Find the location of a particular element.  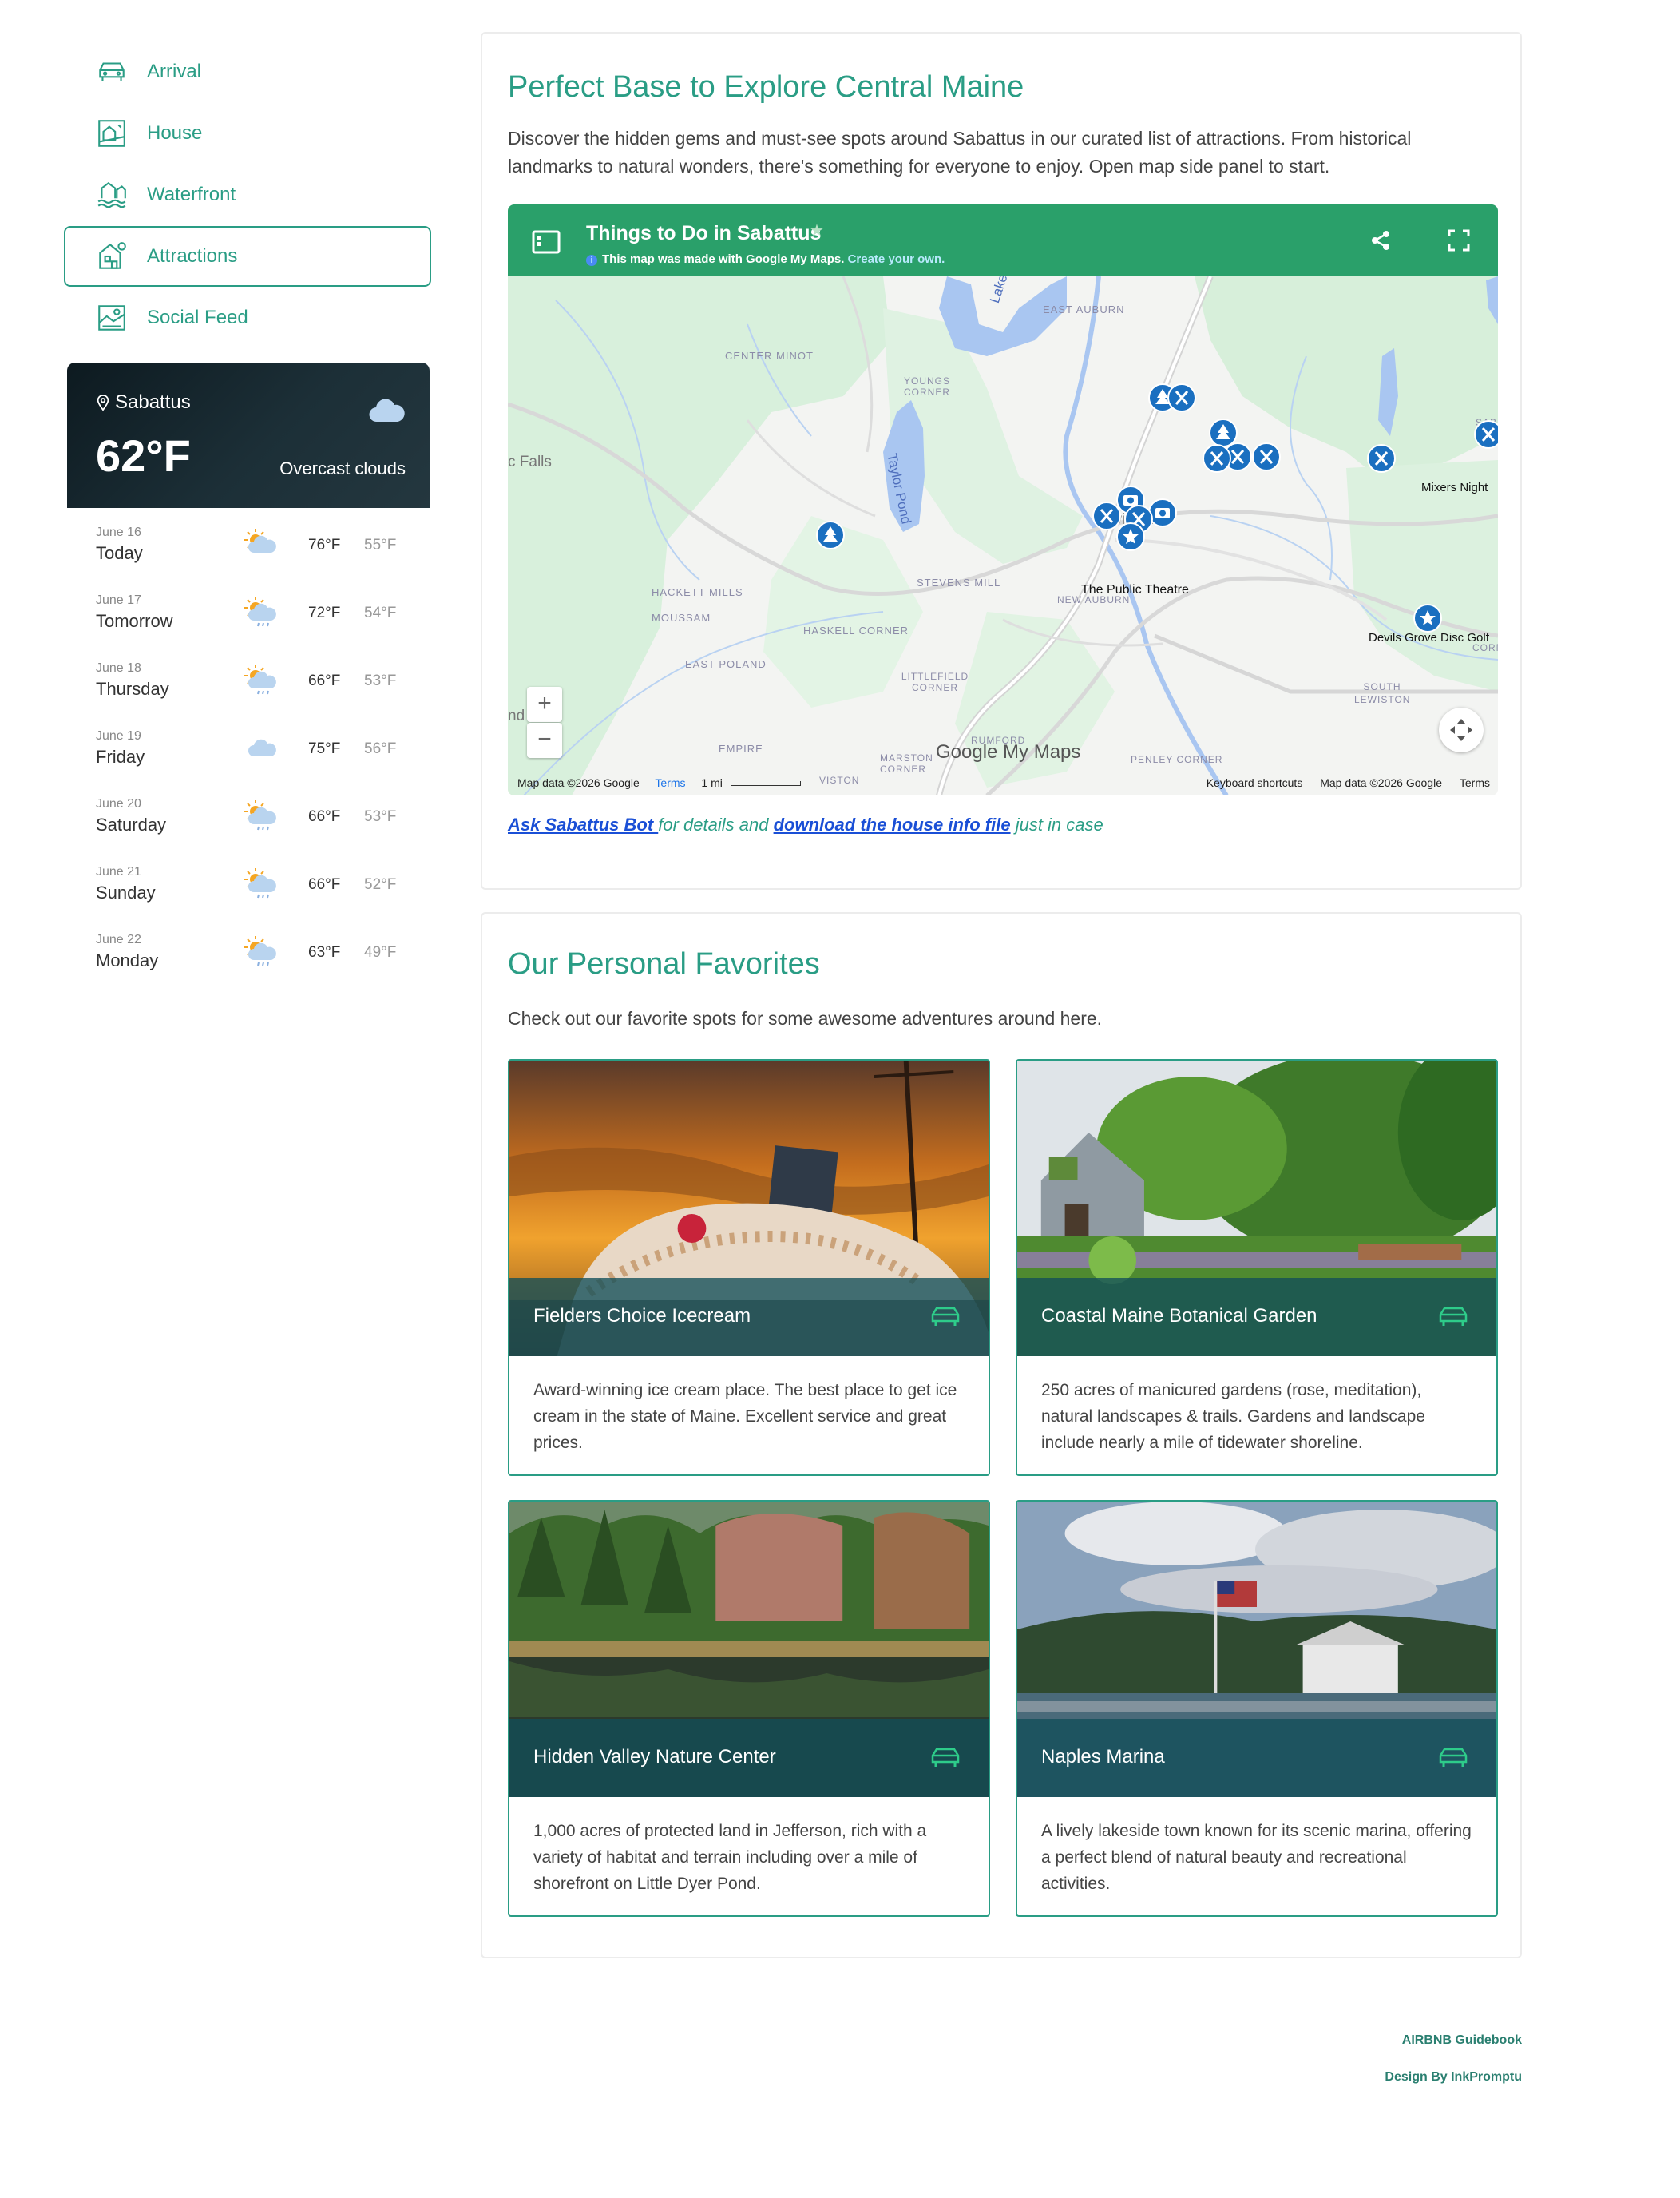

zoom-in-button: + is located at coordinates (544, 704).